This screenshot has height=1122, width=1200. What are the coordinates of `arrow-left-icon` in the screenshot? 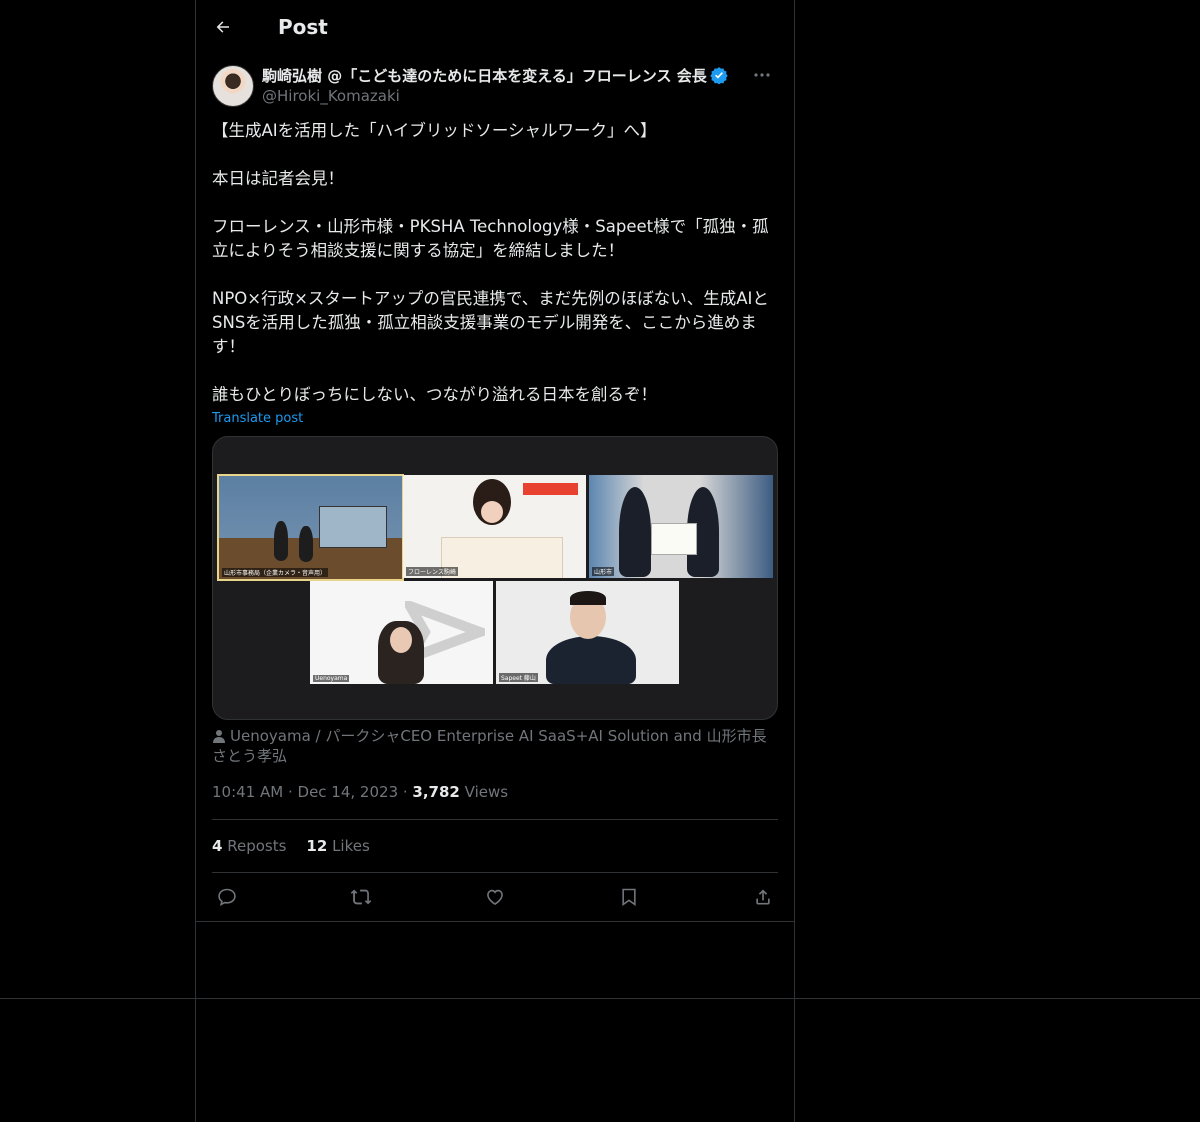 It's located at (222, 27).